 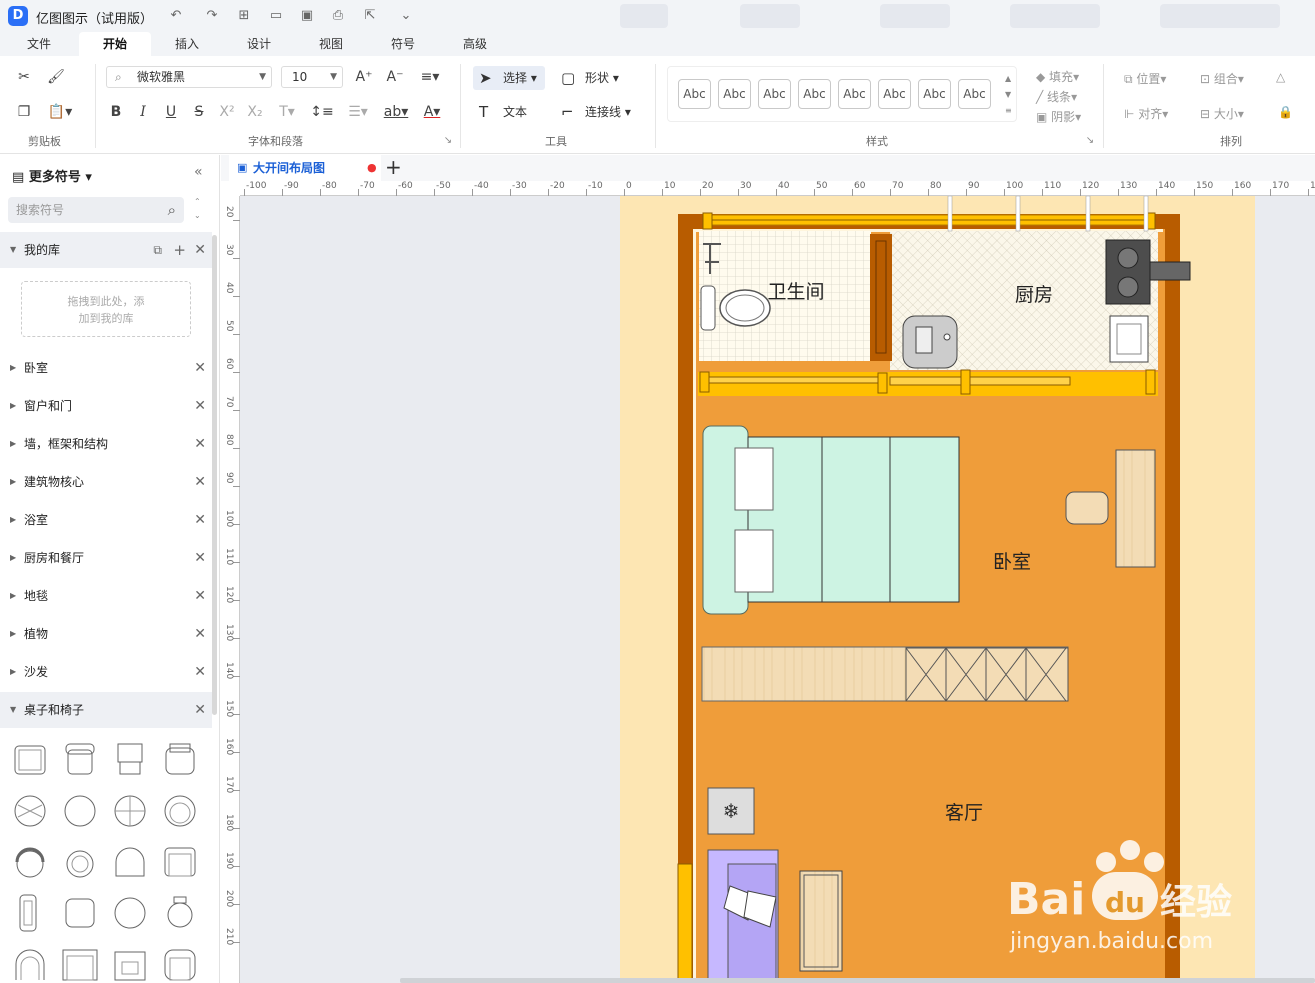 What do you see at coordinates (214, 475) in the screenshot?
I see `panel-scrollbar` at bounding box center [214, 475].